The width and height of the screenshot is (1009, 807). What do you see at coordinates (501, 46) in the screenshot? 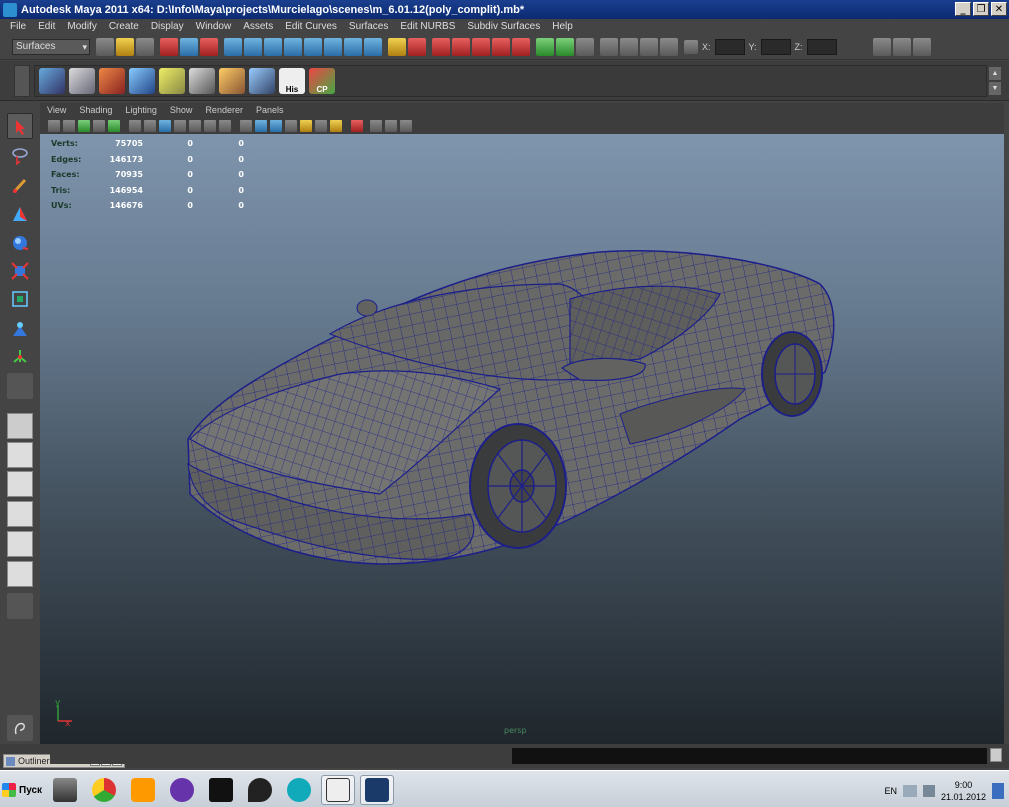
I see `snap-view-plane-icon` at bounding box center [501, 46].